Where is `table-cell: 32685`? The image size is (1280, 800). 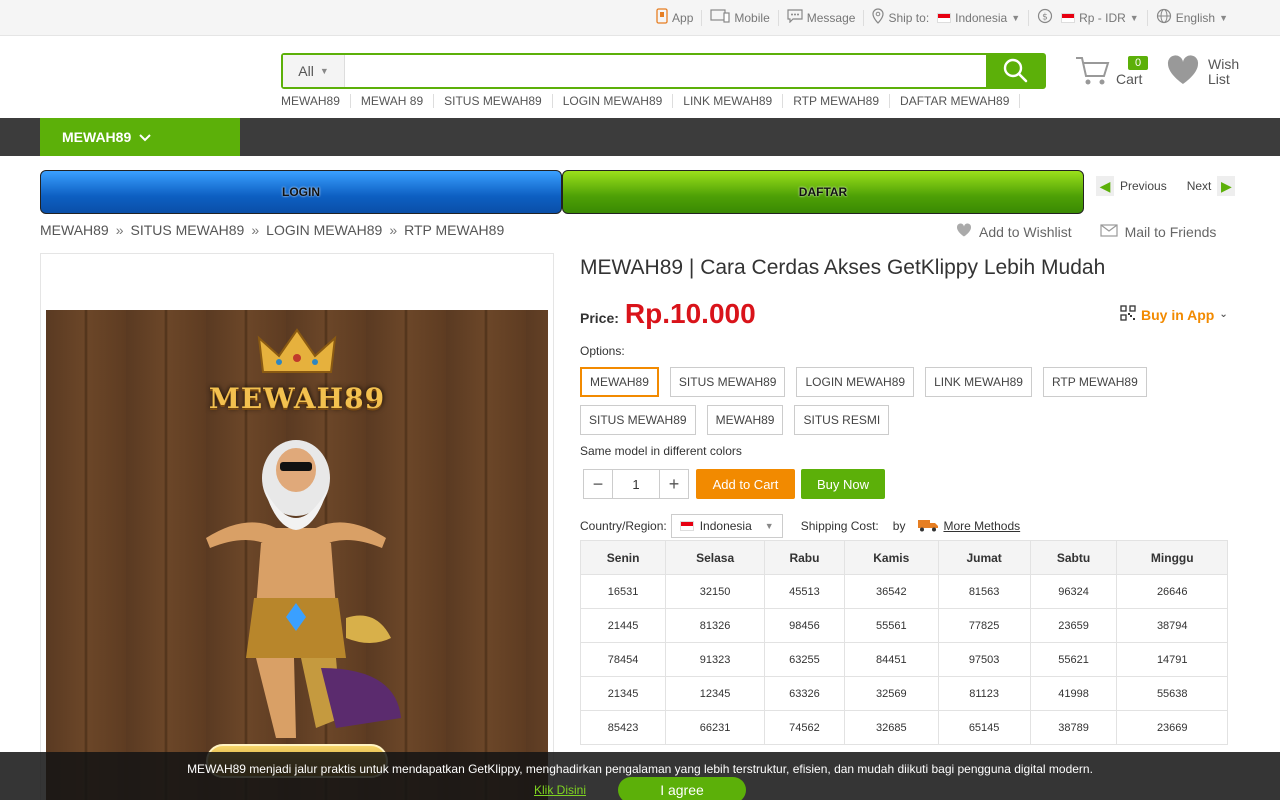 table-cell: 32685 is located at coordinates (891, 727).